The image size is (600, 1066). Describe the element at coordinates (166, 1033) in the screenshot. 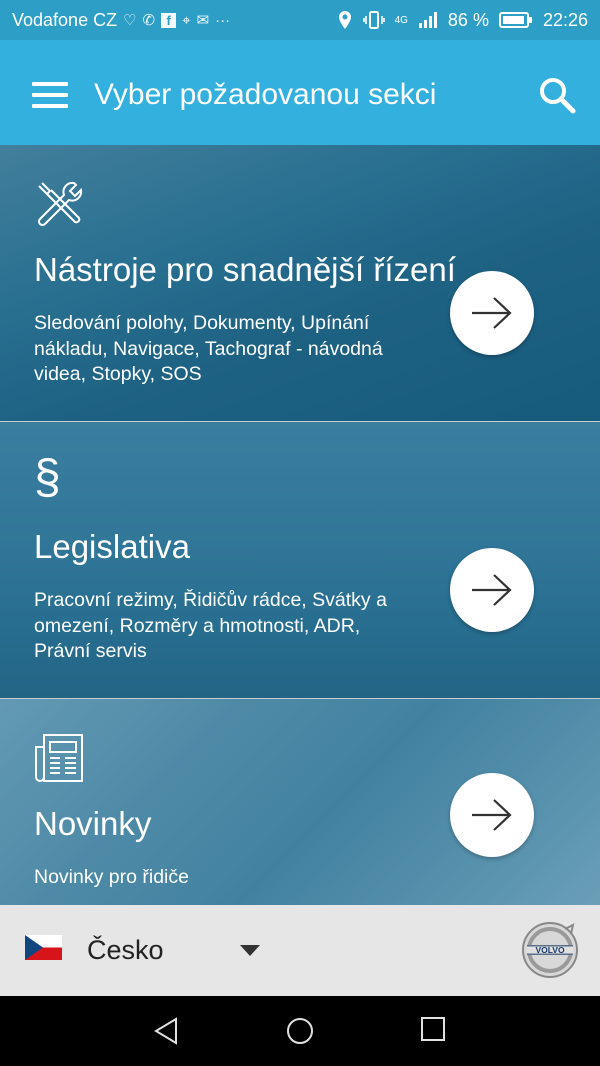

I see `back-icon` at that location.